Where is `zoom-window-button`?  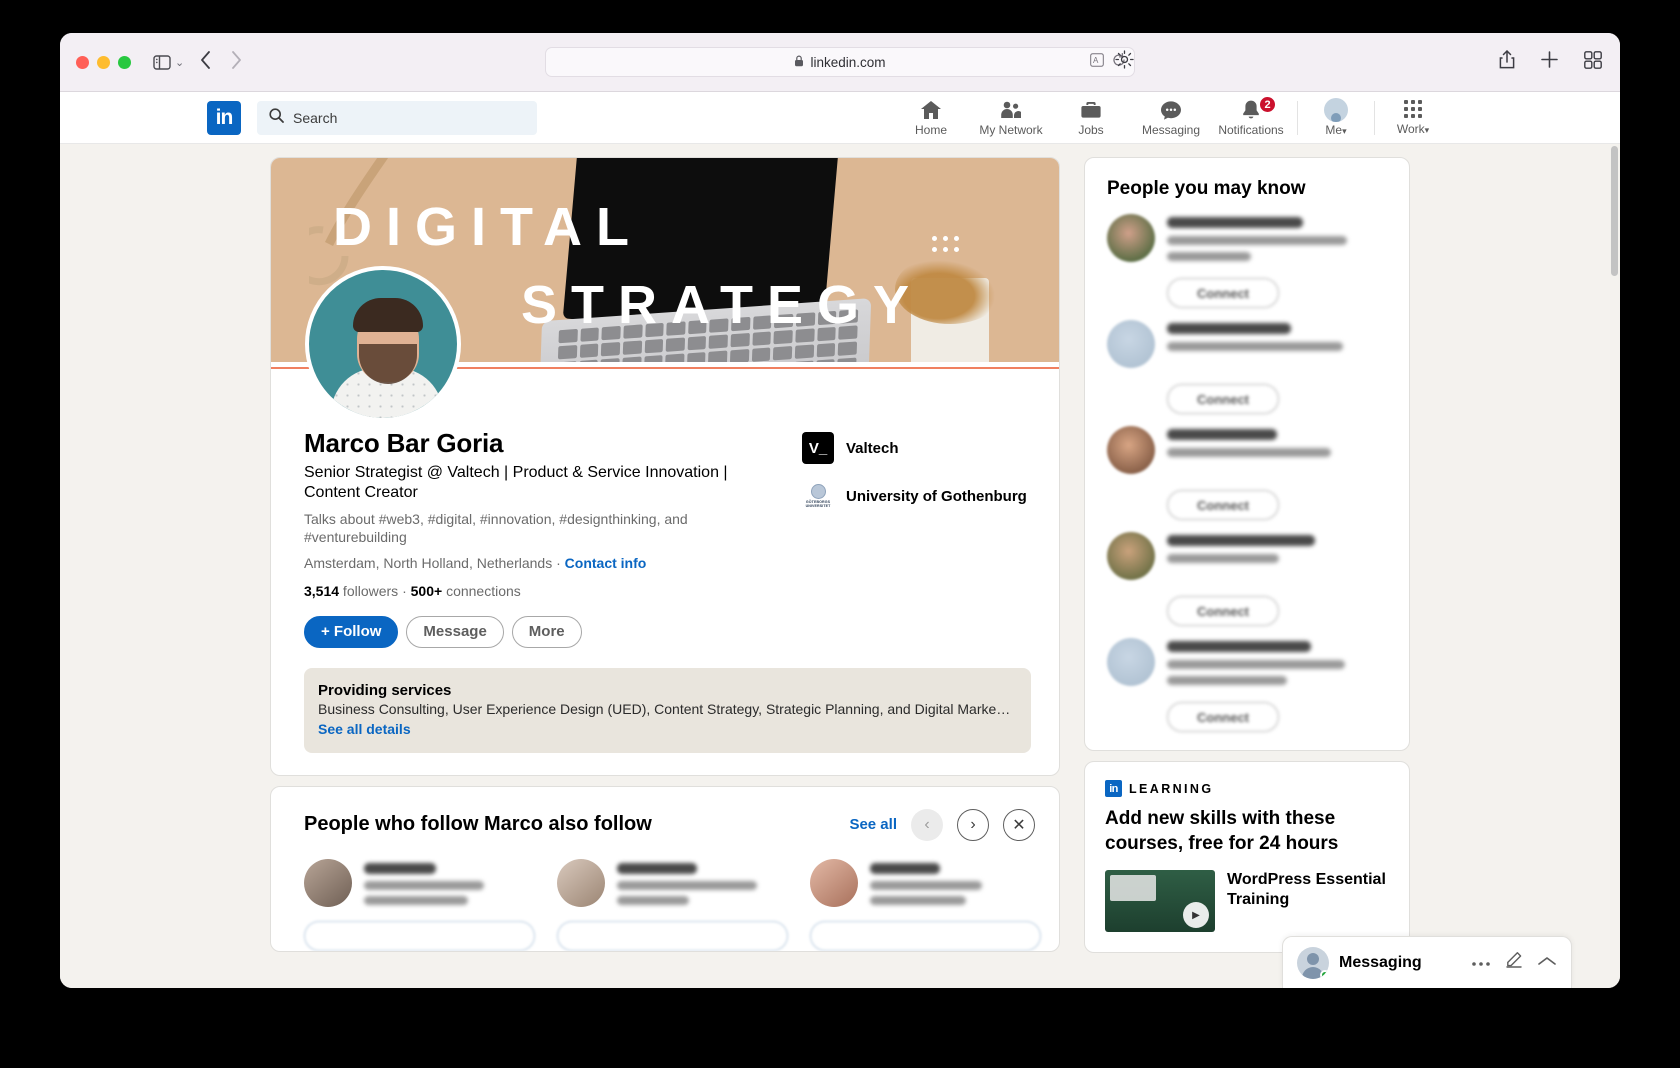
zoom-window-button is located at coordinates (124, 62).